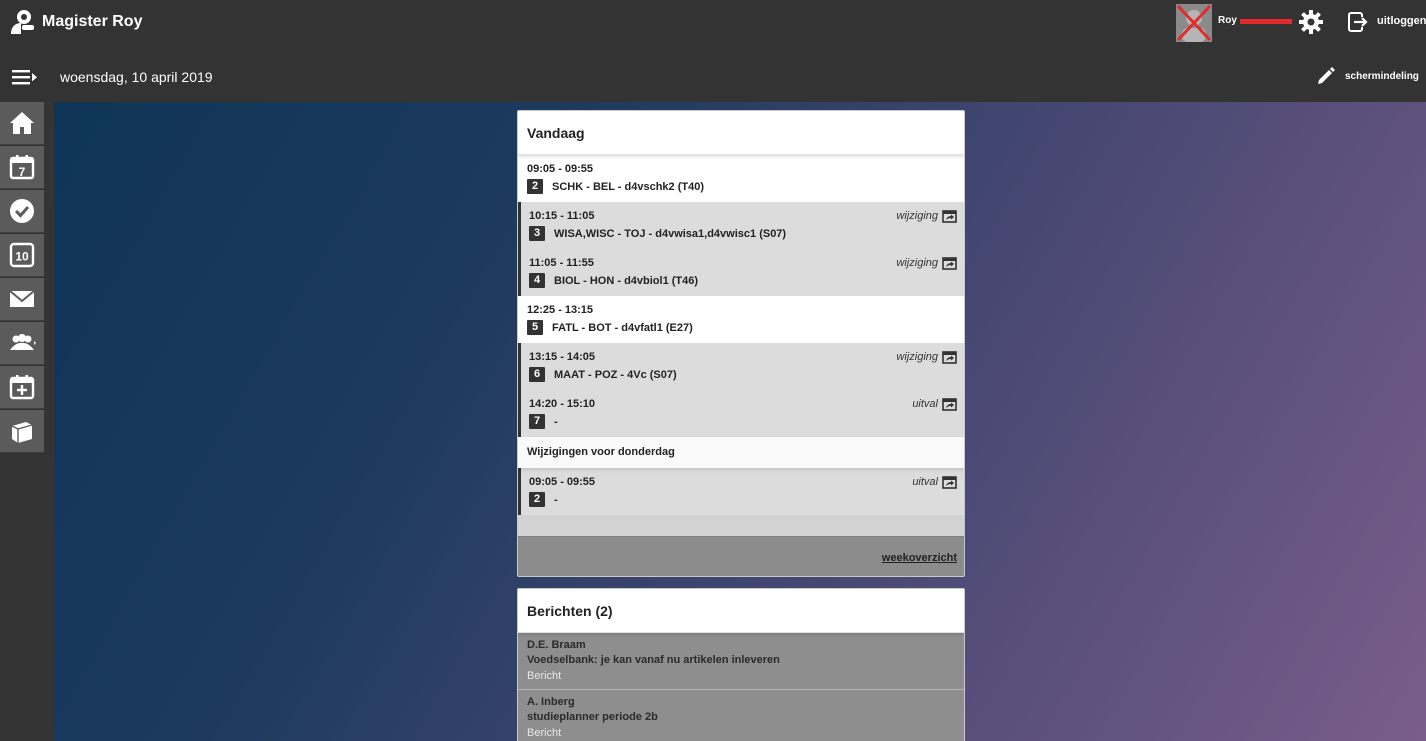  I want to click on lesson-time: 13:15 - 14:05, so click(562, 357).